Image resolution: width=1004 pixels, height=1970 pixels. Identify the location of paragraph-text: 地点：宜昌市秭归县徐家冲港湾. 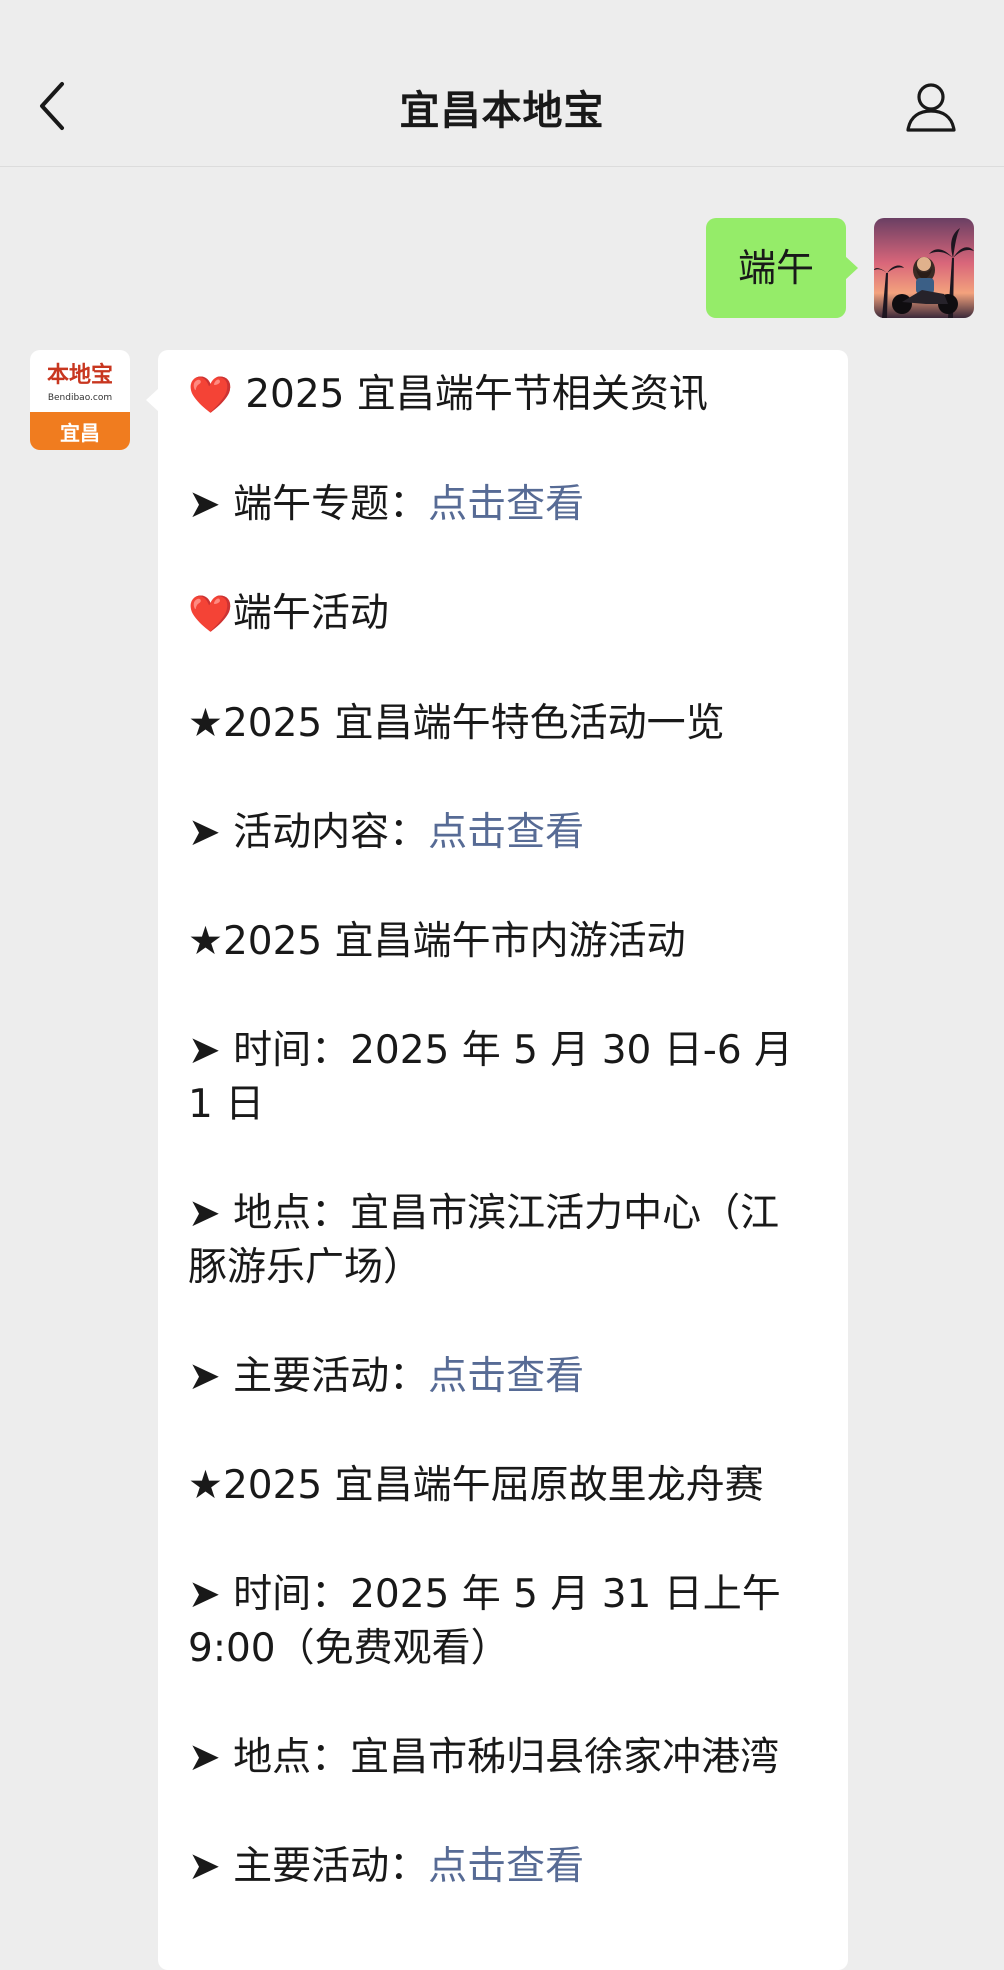
(506, 1757).